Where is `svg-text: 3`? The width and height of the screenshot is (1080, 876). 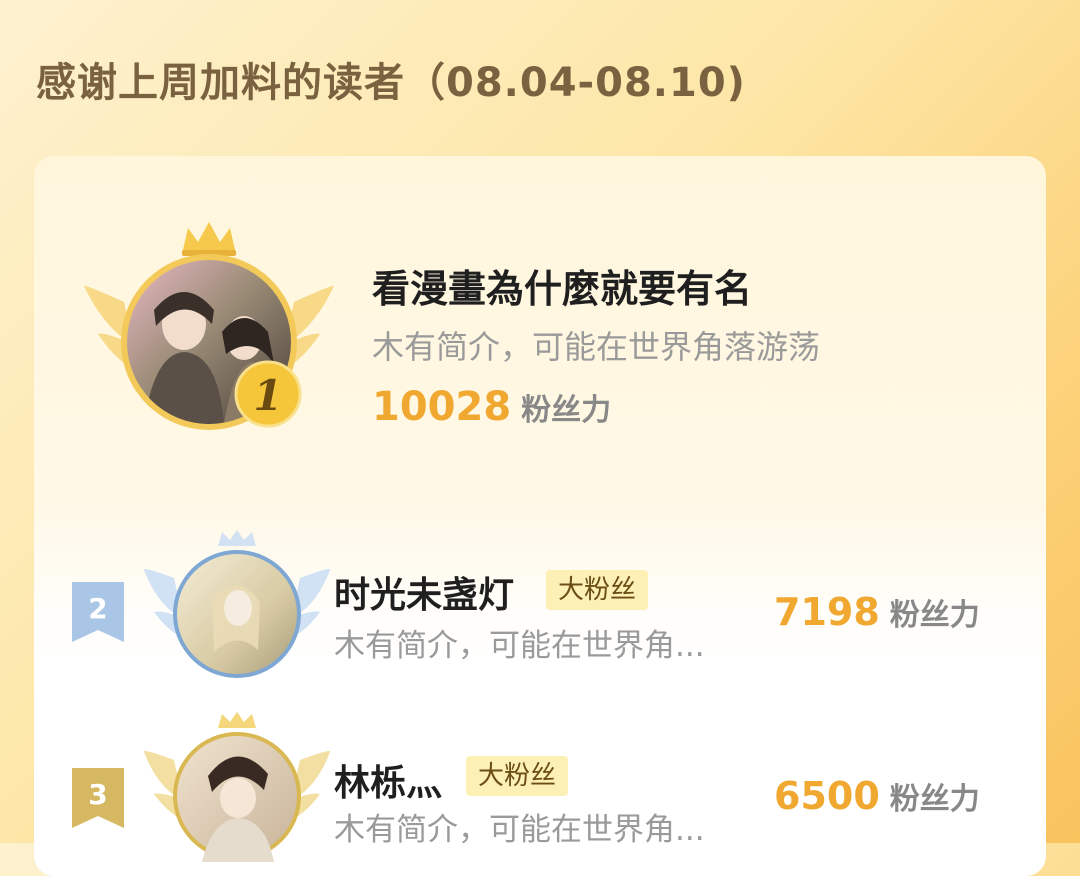 svg-text: 3 is located at coordinates (97, 794).